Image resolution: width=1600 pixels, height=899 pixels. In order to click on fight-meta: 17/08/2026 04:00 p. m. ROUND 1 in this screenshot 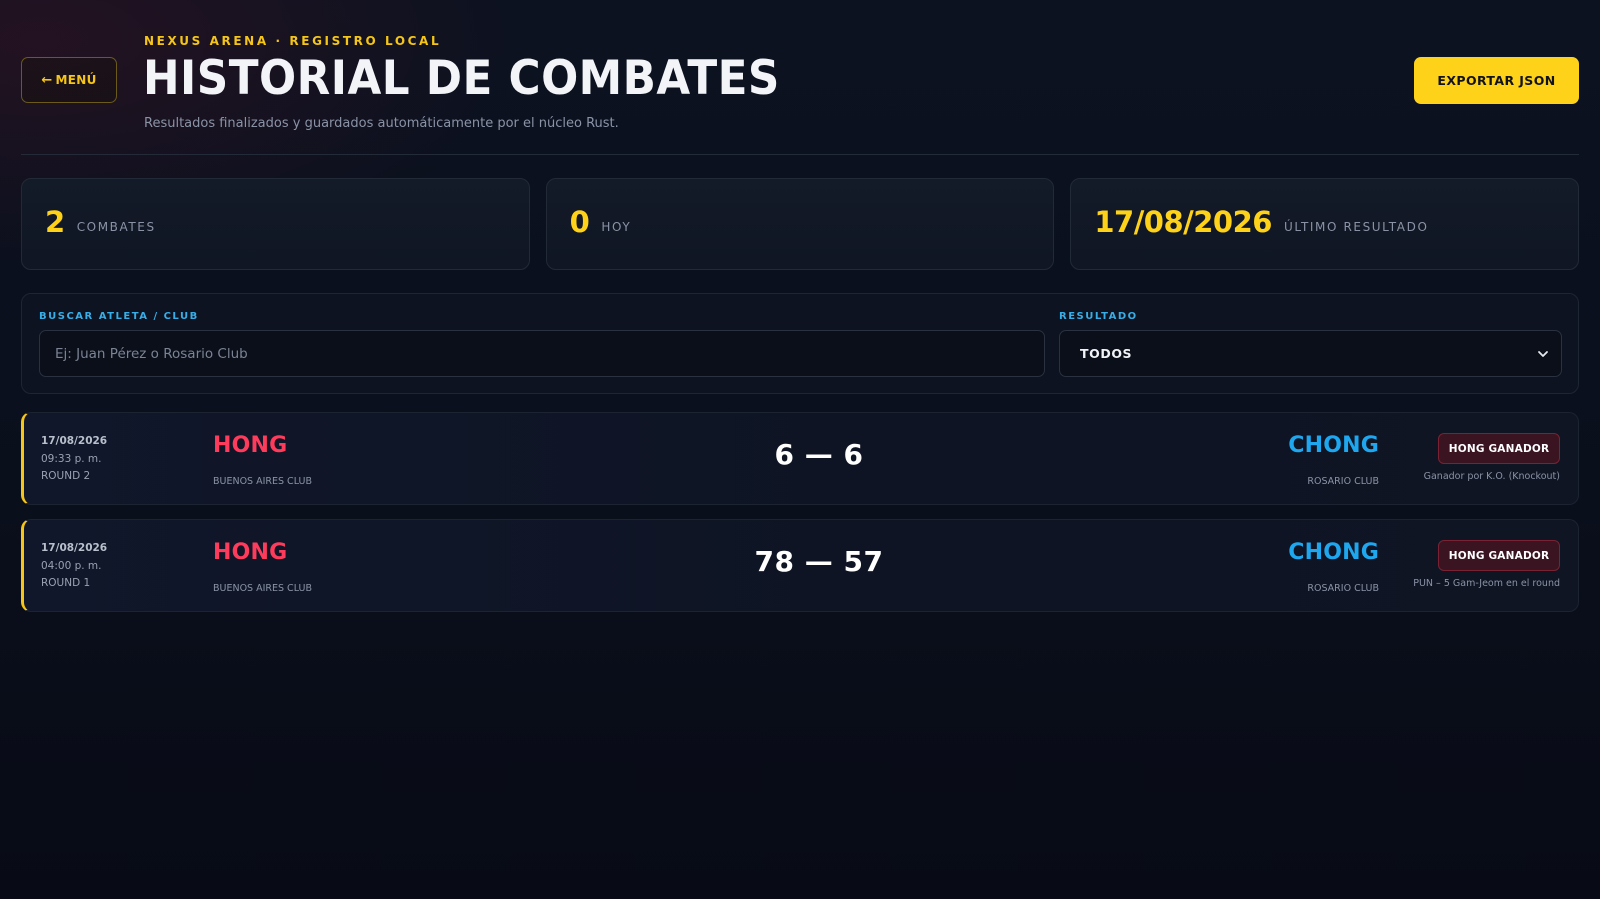, I will do `click(74, 566)`.